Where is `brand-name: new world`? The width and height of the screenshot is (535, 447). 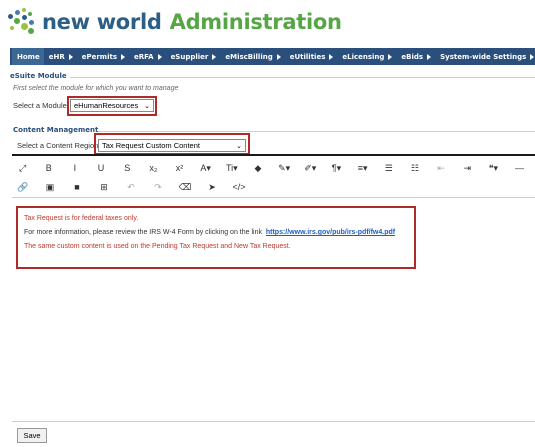 brand-name: new world is located at coordinates (102, 22).